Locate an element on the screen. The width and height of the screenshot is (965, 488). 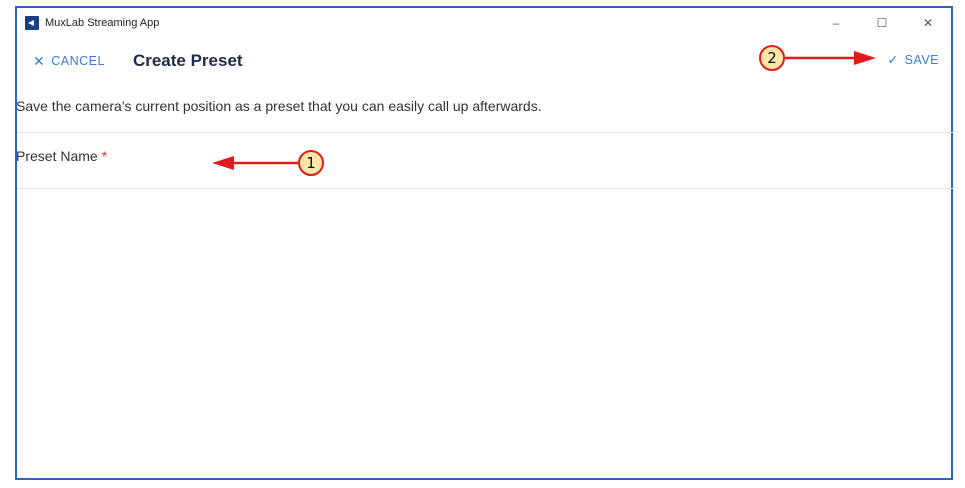
check-icon: ✓ is located at coordinates (893, 60).